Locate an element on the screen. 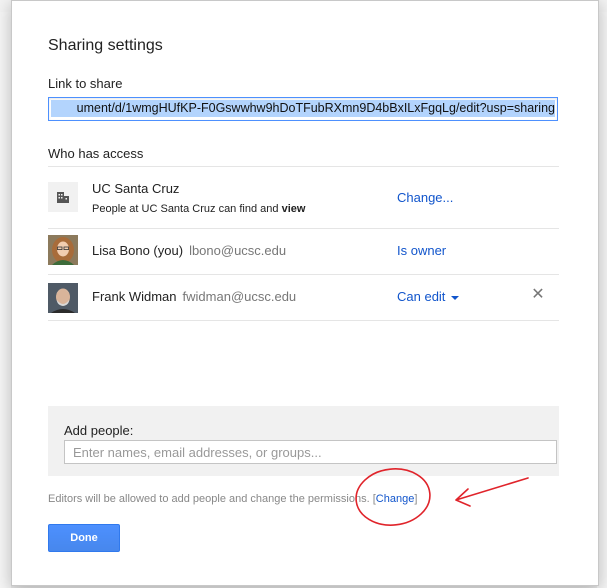 The image size is (607, 588). owner-access-label: Is owner is located at coordinates (422, 250).